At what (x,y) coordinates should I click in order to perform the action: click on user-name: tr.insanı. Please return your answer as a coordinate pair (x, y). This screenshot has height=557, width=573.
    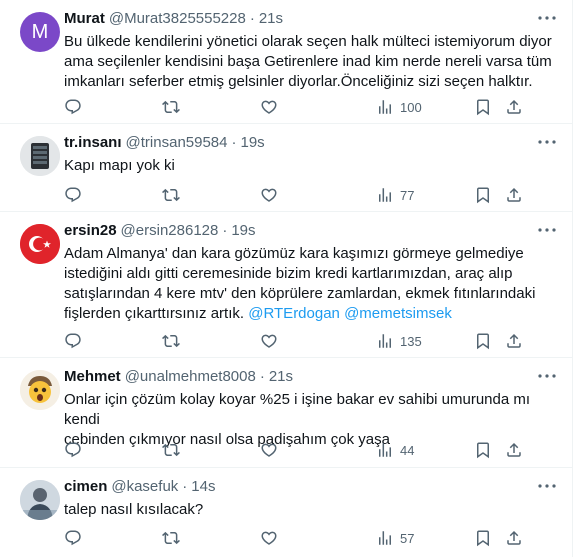
    Looking at the image, I should click on (93, 142).